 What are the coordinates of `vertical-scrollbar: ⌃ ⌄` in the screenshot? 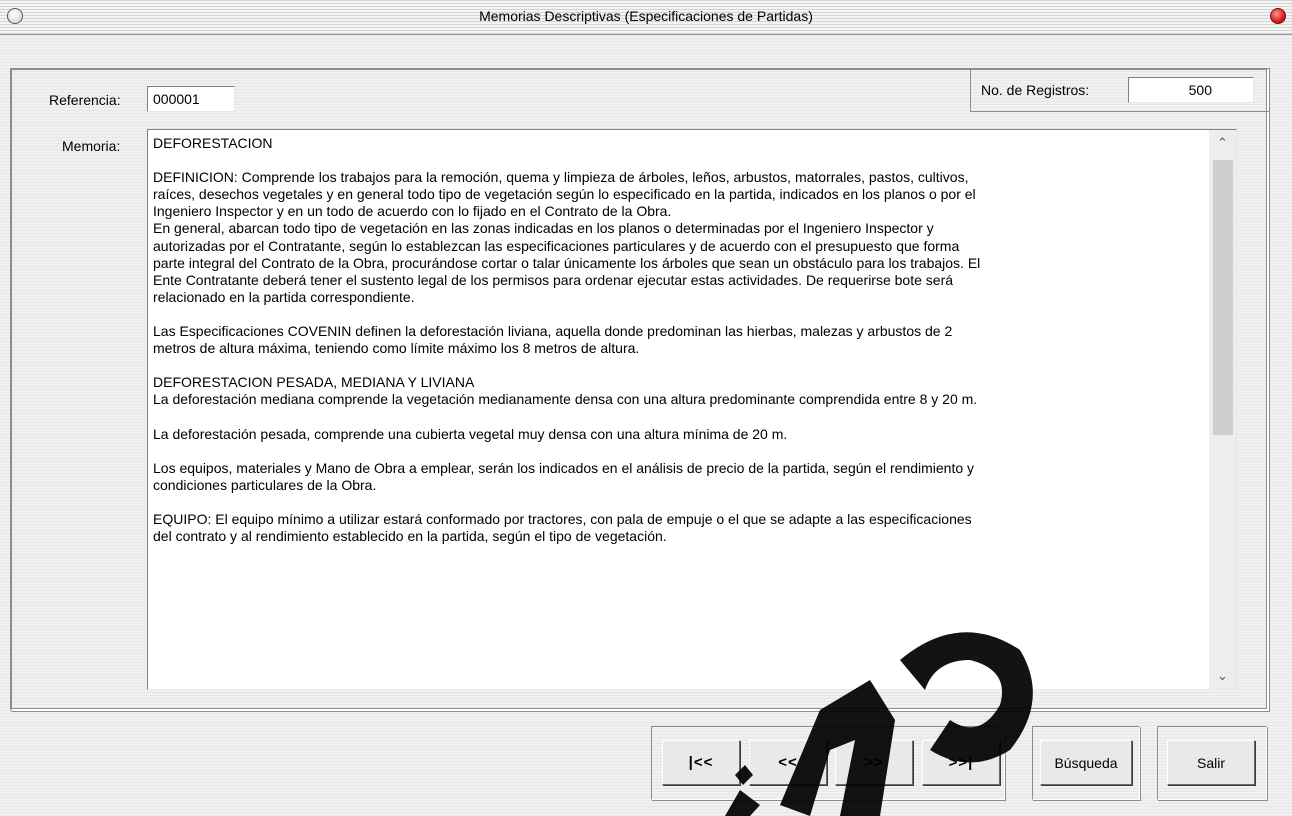 It's located at (1222, 409).